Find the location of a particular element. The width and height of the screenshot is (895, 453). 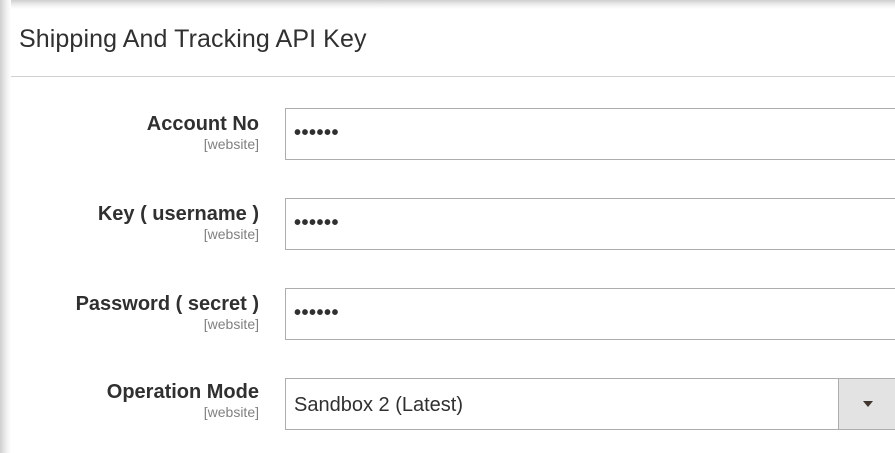

field-row-key: Key ( username ) [website] •••••• is located at coordinates (453, 226).